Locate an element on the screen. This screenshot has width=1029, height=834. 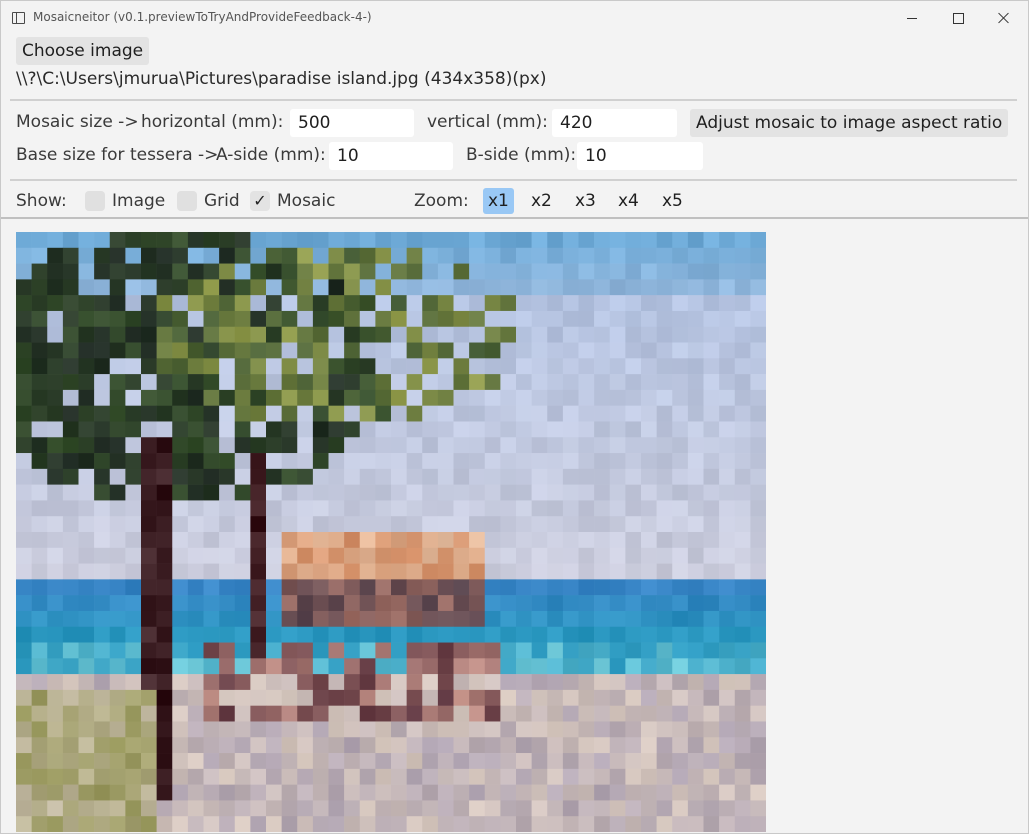
grid-checkbox-label: Grid is located at coordinates (222, 201).